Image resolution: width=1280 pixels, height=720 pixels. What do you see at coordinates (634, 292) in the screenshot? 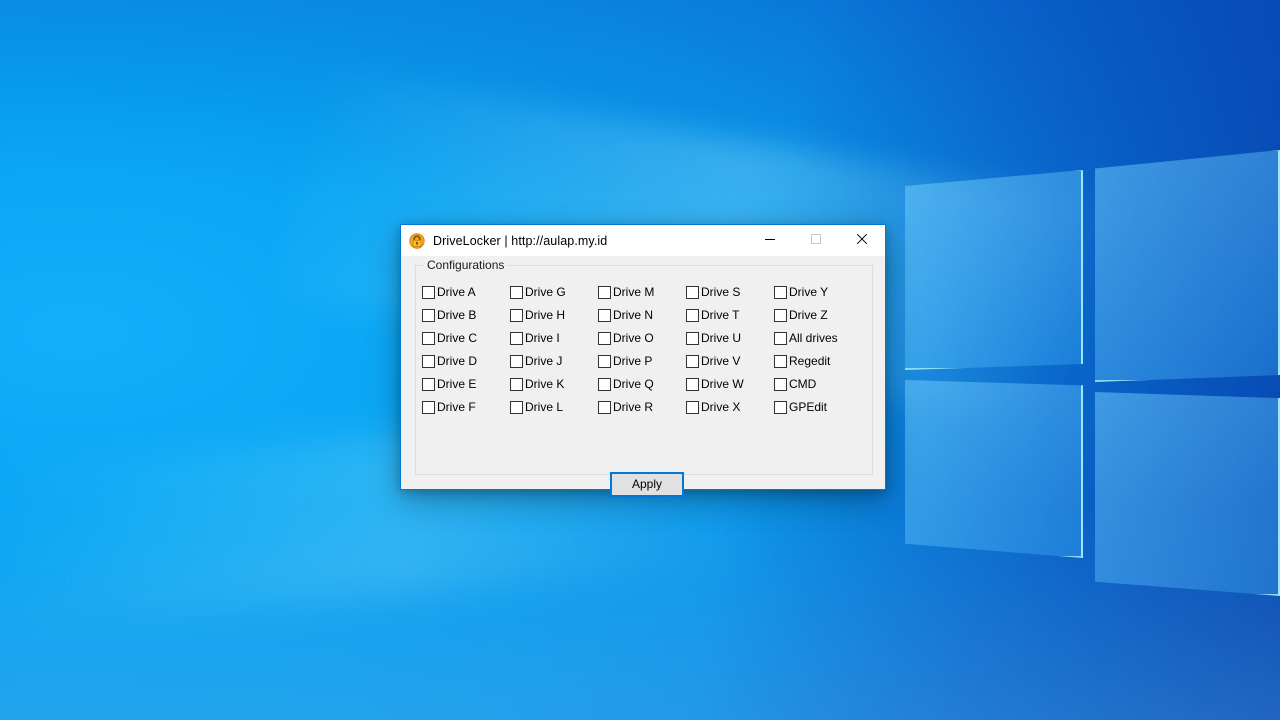
I see `checkbox-label: Drive M` at bounding box center [634, 292].